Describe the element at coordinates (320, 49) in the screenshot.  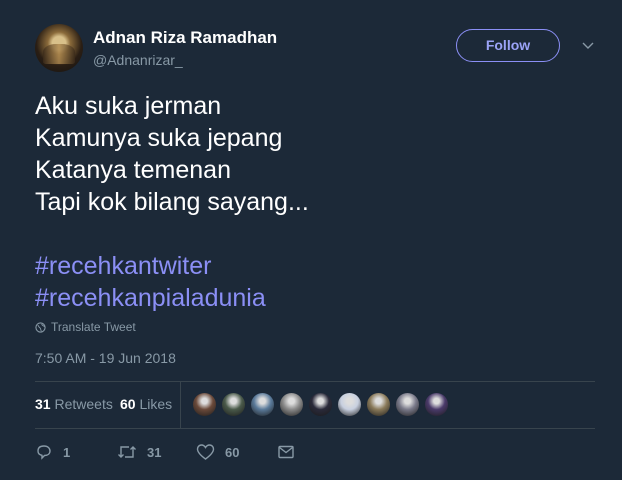
I see `tweet-header: Adnan Riza Ramadhan @Adnanrizar_ Follow` at that location.